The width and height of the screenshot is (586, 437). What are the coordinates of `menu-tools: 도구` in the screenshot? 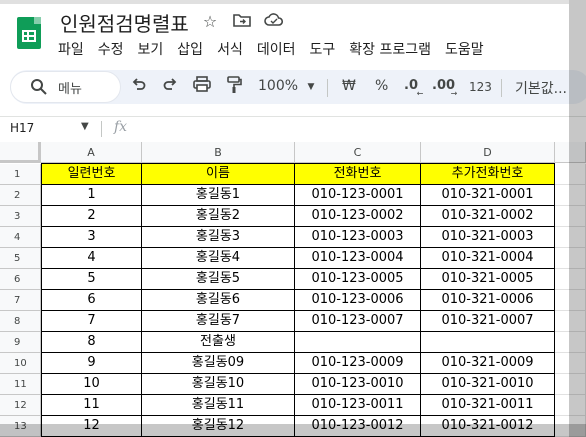 It's located at (322, 48).